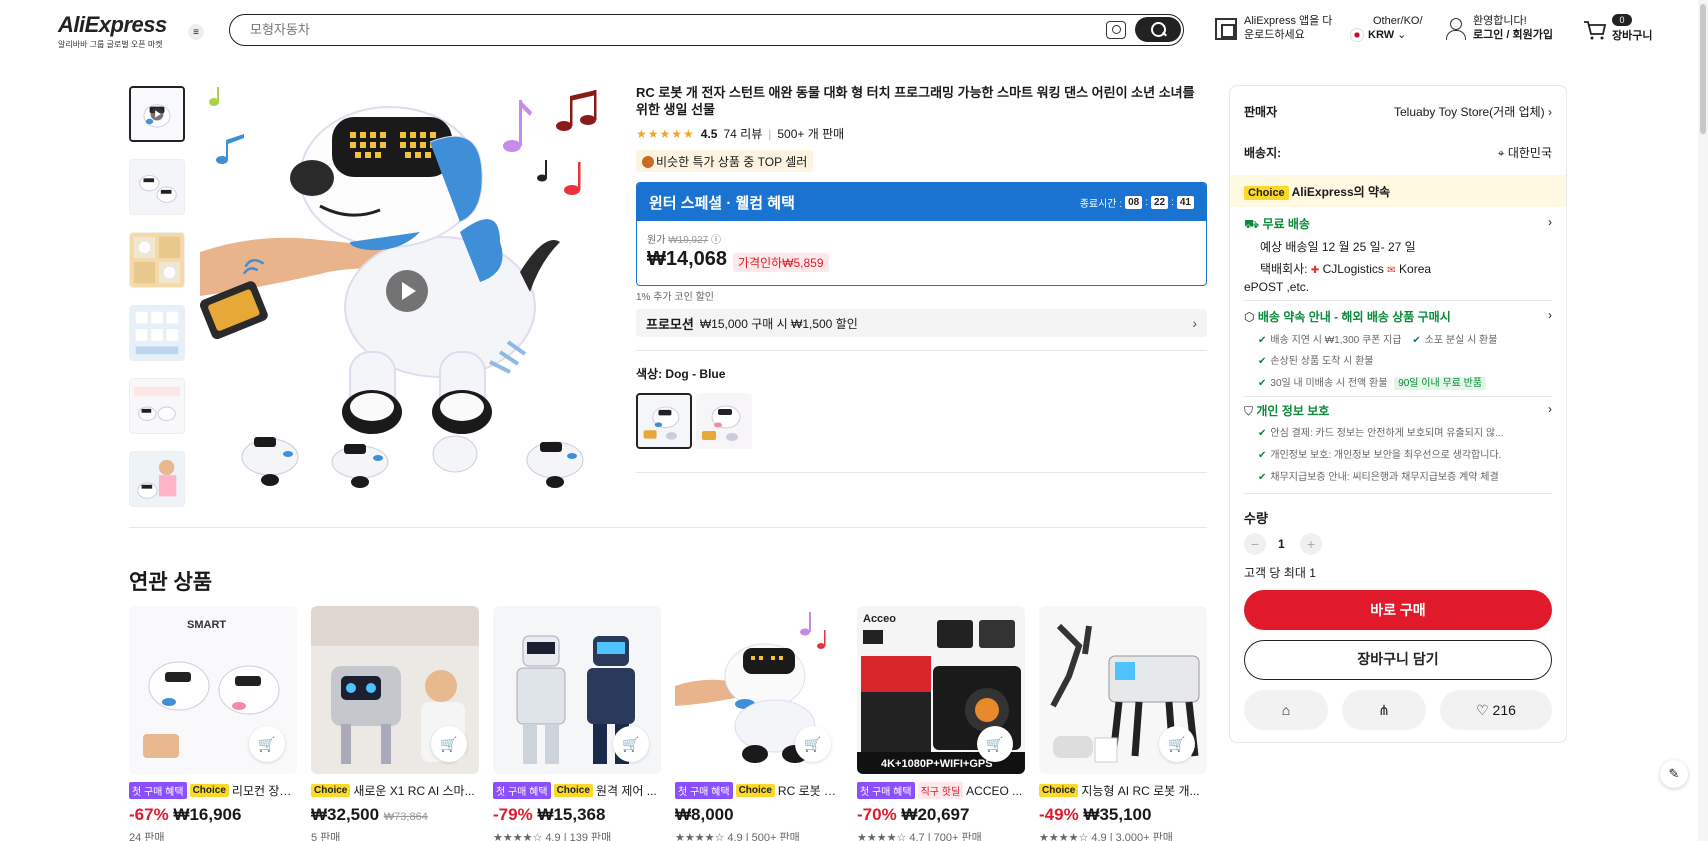 Image resolution: width=1708 pixels, height=841 pixels. Describe the element at coordinates (1311, 544) in the screenshot. I see `quantity-increase-button: +` at that location.